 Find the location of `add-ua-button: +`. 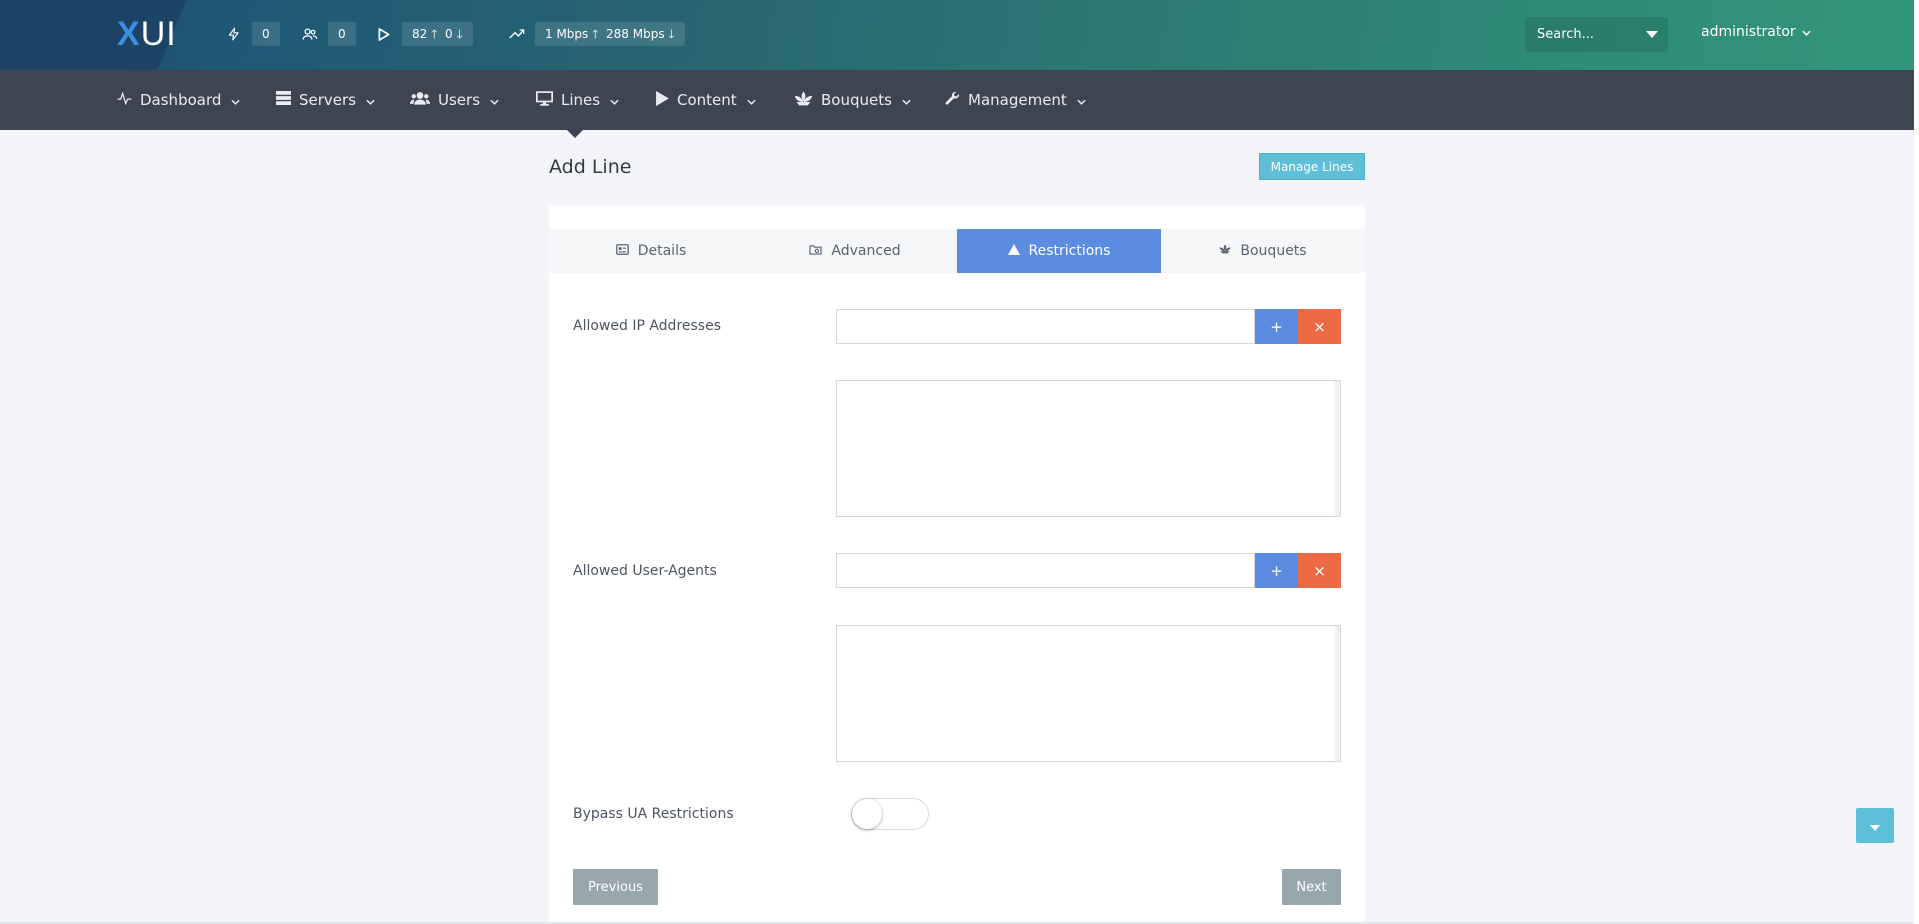

add-ua-button: + is located at coordinates (1276, 570).